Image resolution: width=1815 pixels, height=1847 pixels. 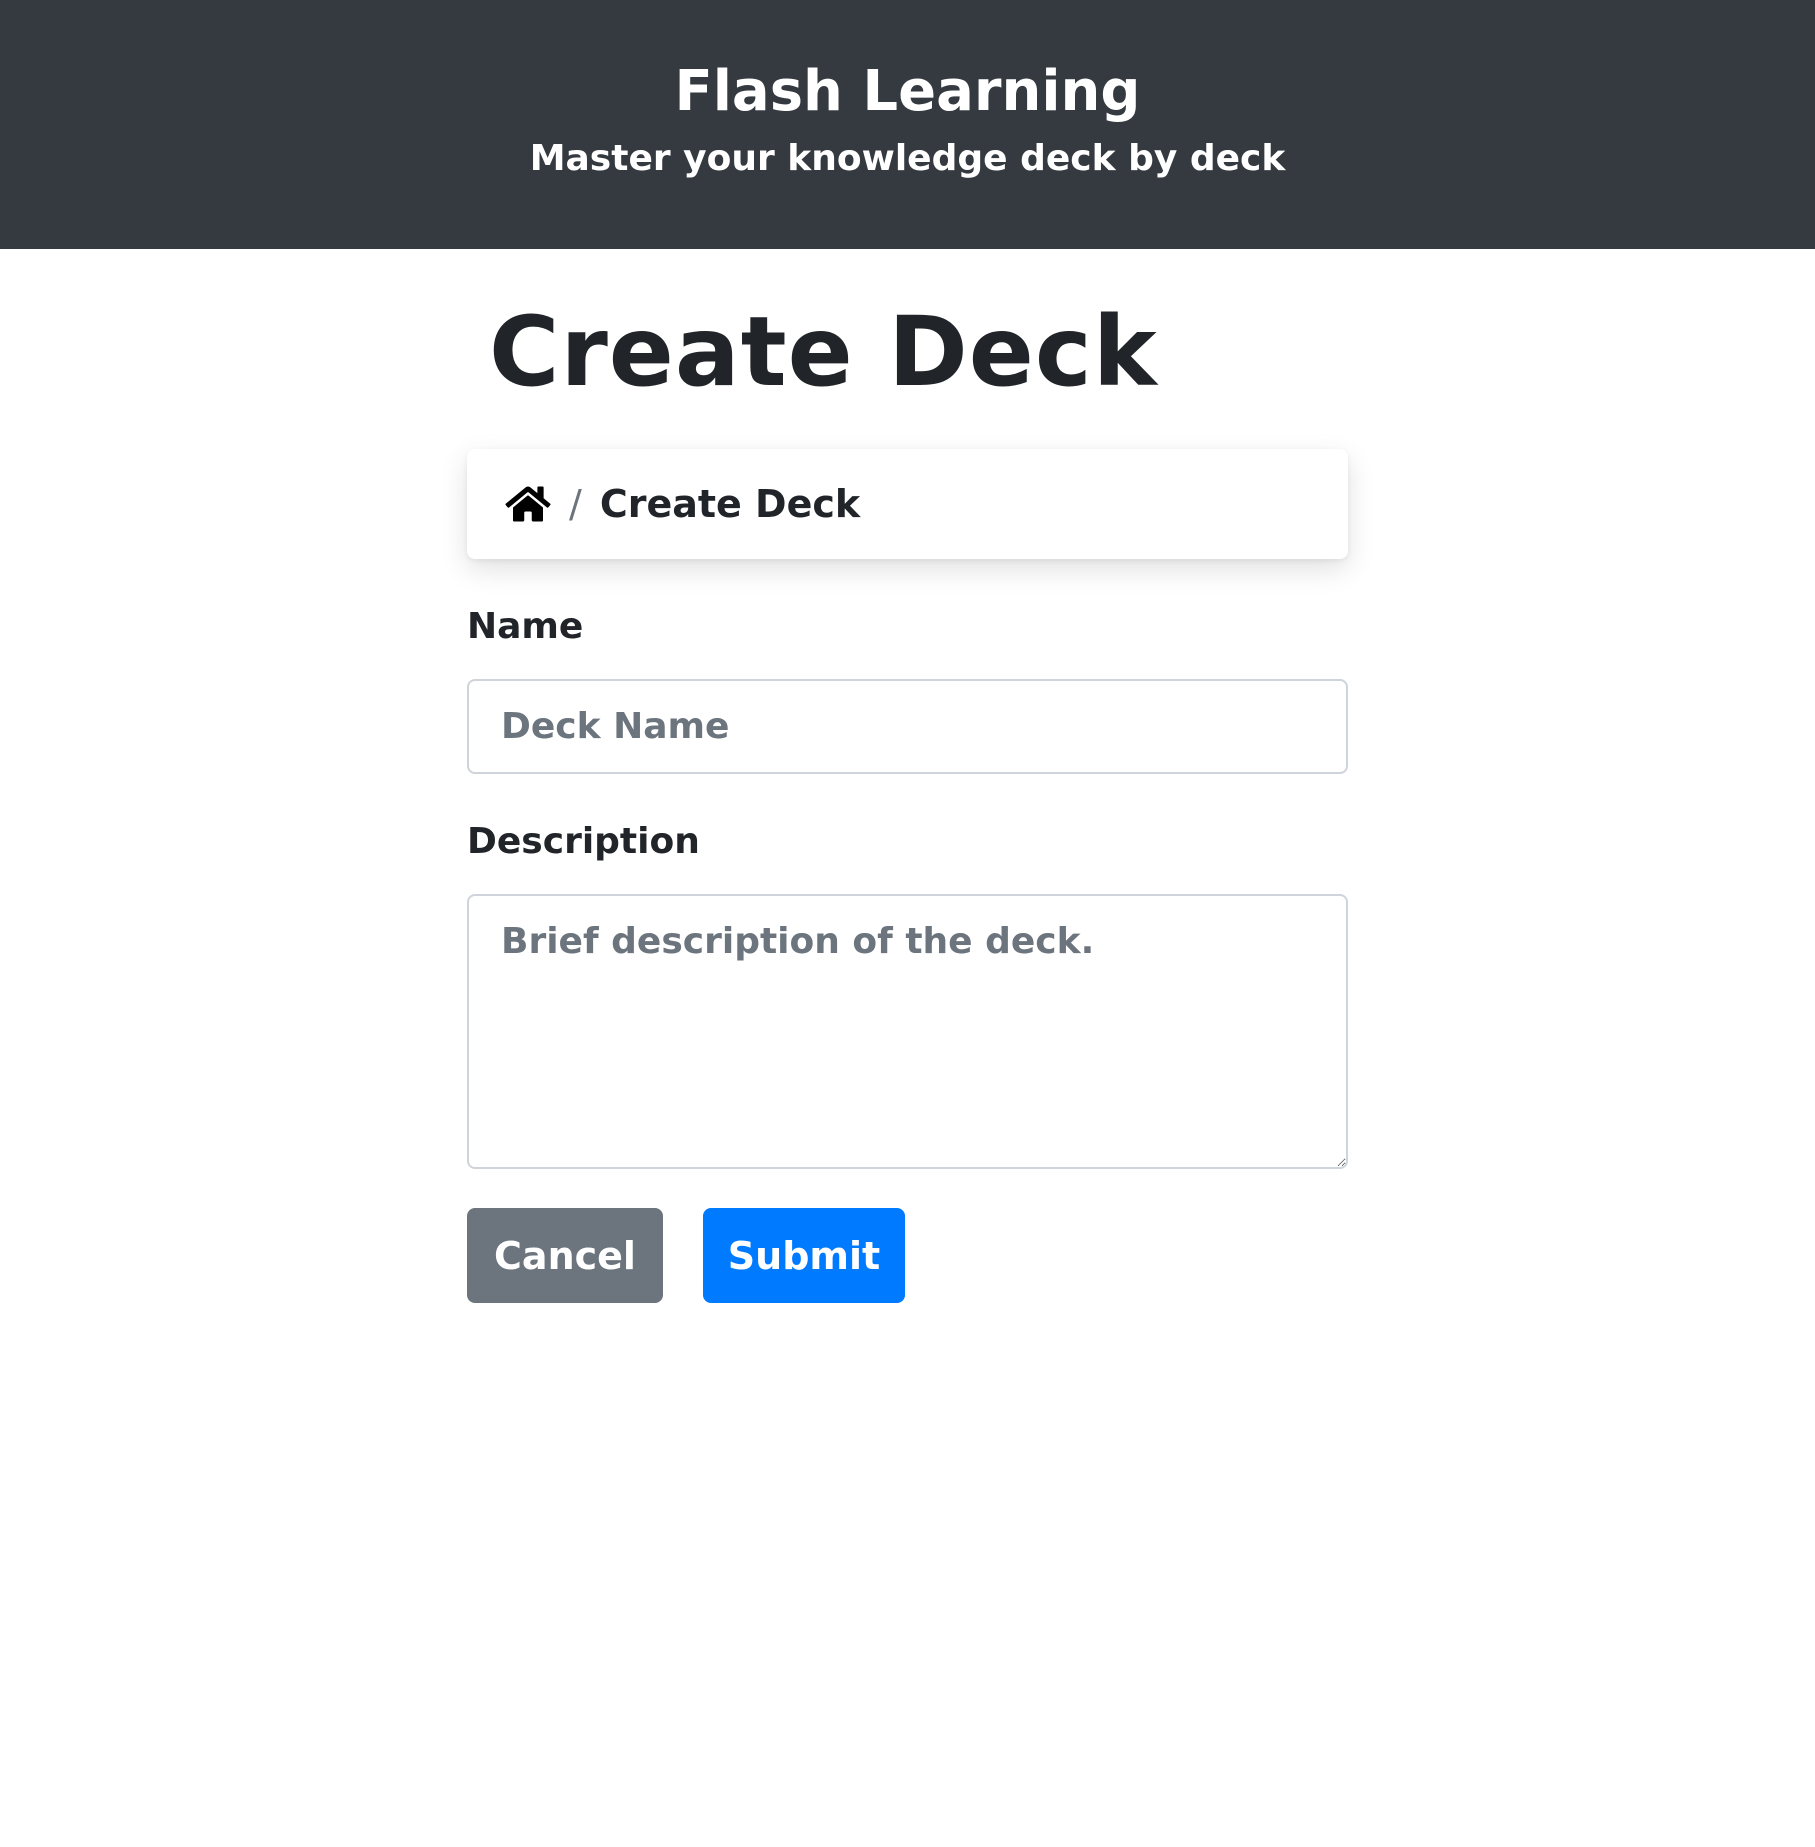 What do you see at coordinates (565, 1255) in the screenshot?
I see `cancel-button: Cancel` at bounding box center [565, 1255].